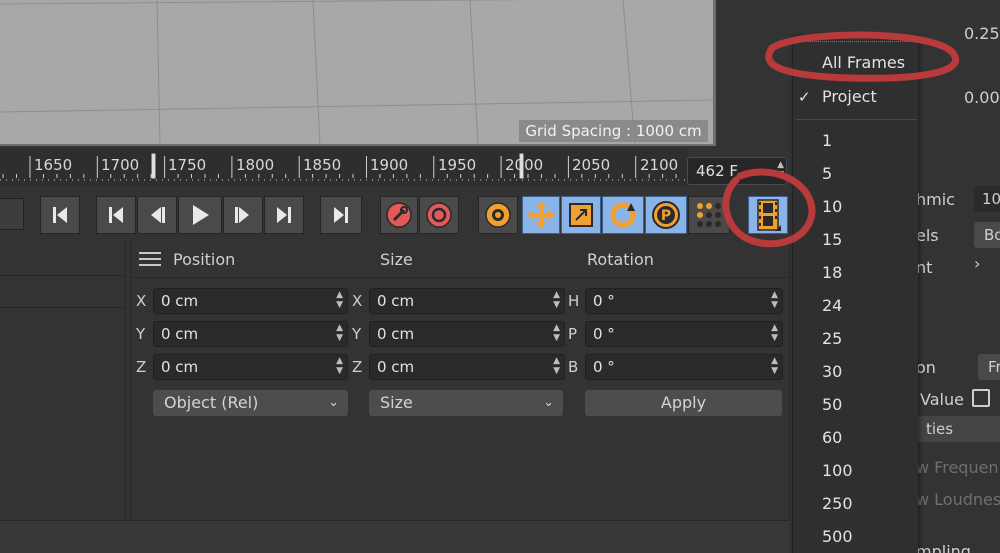 The image size is (1000, 553). Describe the element at coordinates (768, 215) in the screenshot. I see `frame-rate-button` at that location.